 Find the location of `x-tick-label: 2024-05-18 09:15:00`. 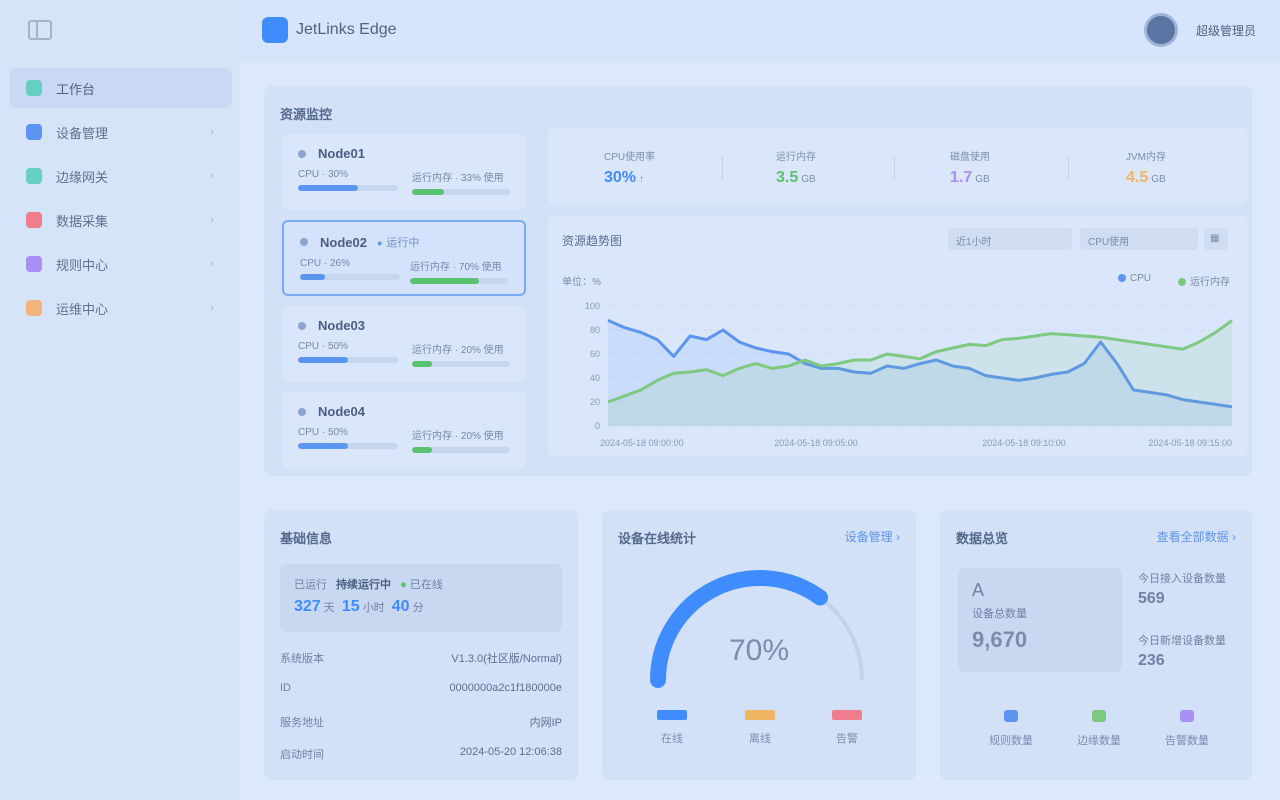

x-tick-label: 2024-05-18 09:15:00 is located at coordinates (1190, 443).